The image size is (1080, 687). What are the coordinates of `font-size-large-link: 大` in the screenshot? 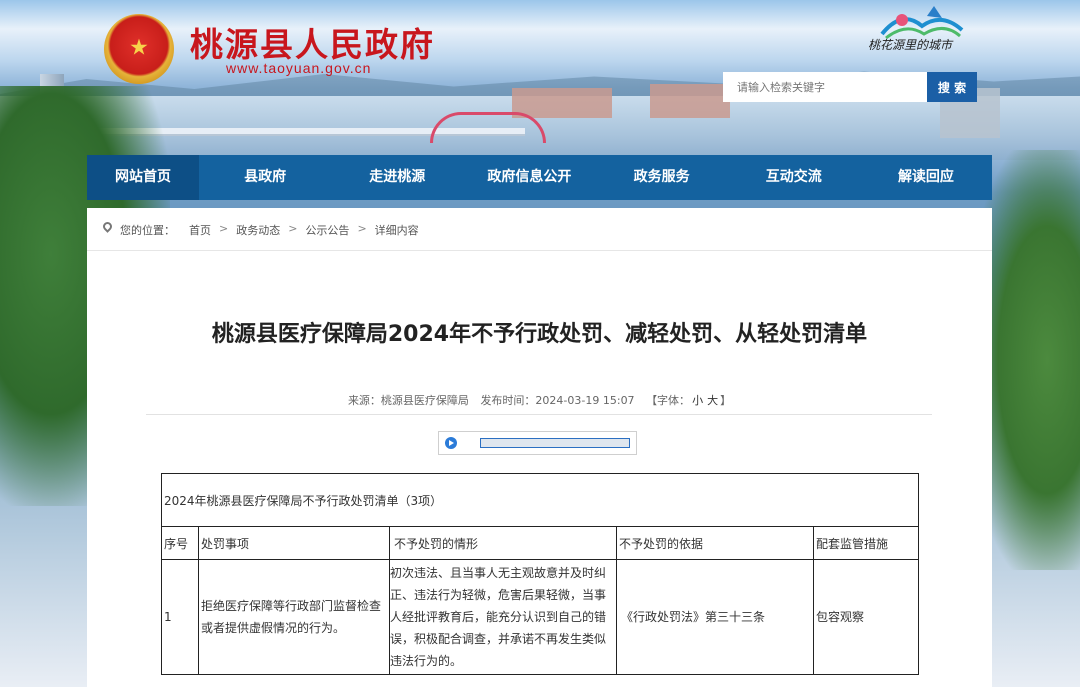 It's located at (712, 400).